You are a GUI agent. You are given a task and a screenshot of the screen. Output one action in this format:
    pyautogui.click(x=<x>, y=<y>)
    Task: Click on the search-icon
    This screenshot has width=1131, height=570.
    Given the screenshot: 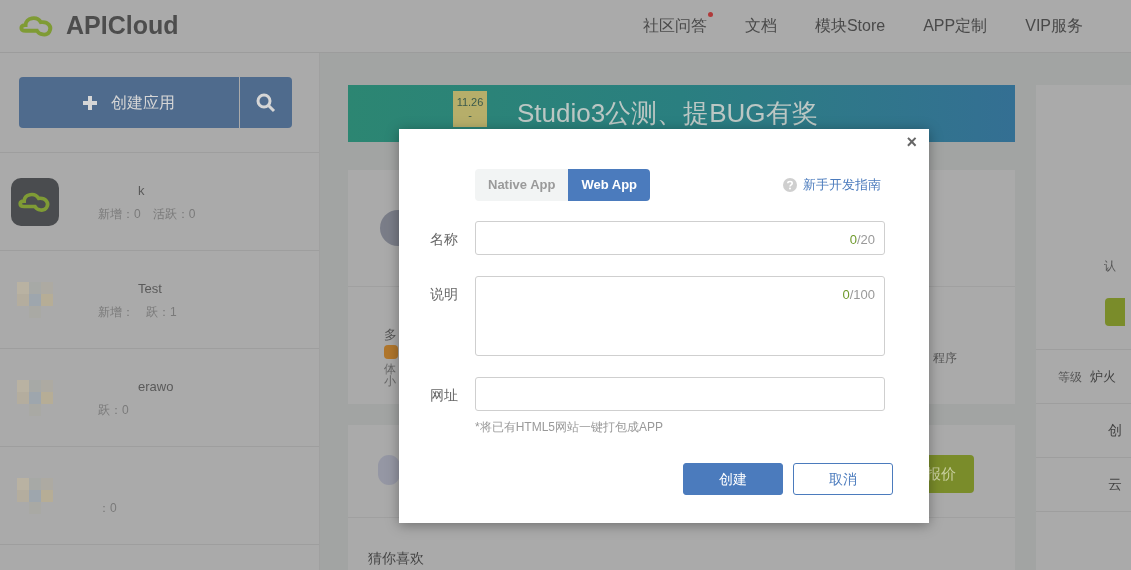 What is the action you would take?
    pyautogui.click(x=266, y=102)
    